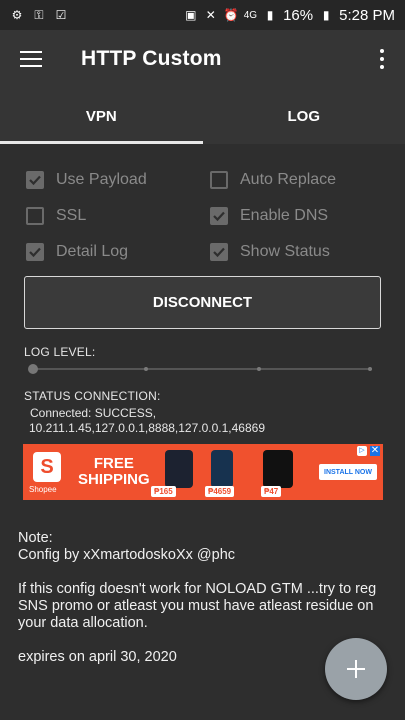 This screenshot has width=405, height=720. Describe the element at coordinates (362, 451) in the screenshot. I see `adchoices-icon: ▷` at that location.